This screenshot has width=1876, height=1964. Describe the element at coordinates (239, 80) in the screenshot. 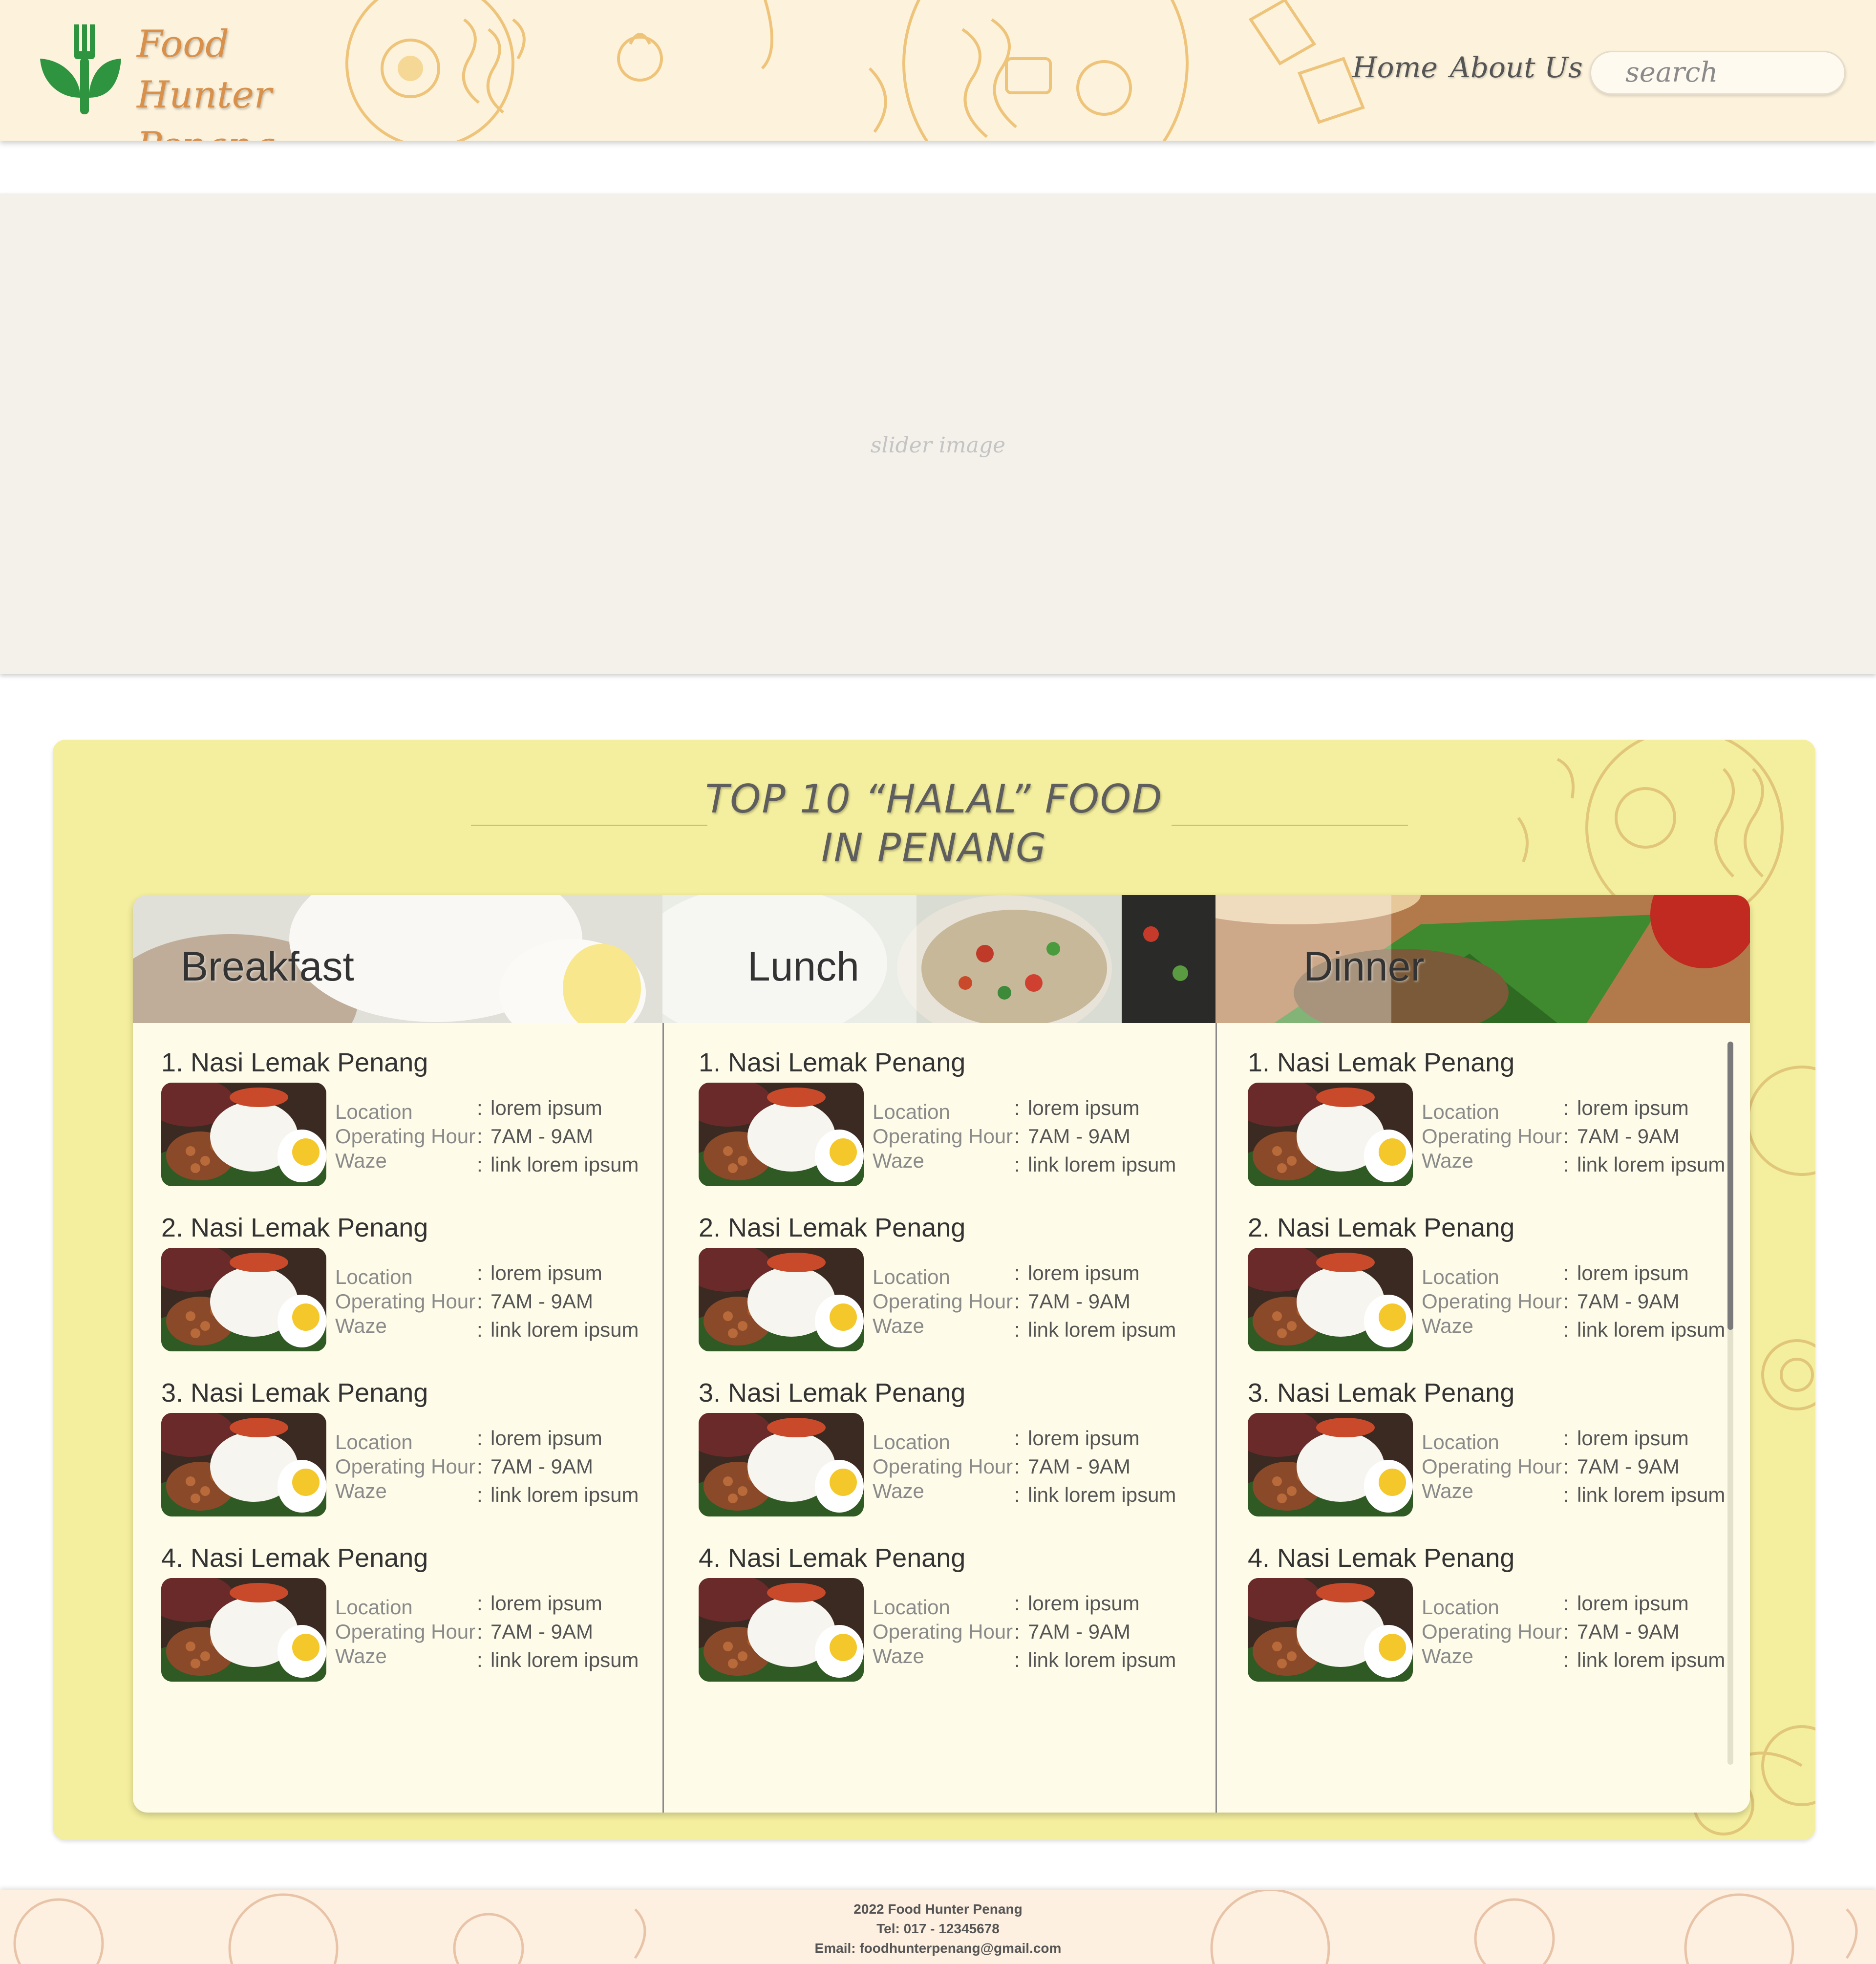

I see `site-logo-text: Food Hunter Penang` at that location.